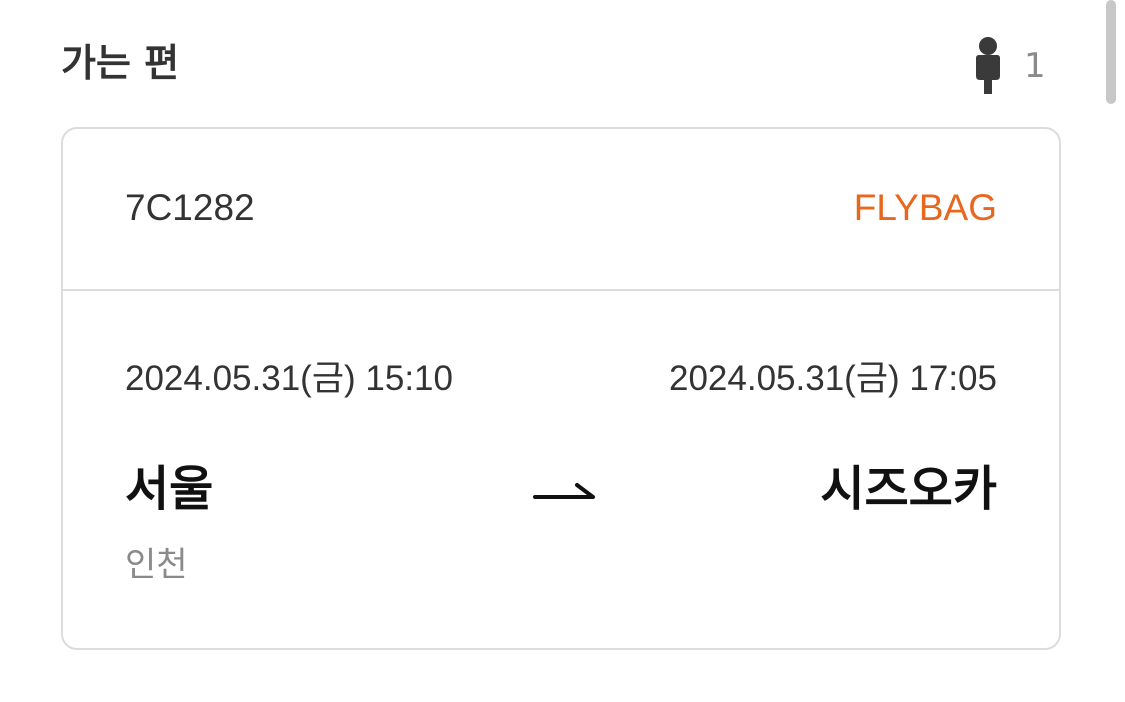  Describe the element at coordinates (565, 491) in the screenshot. I see `arrow-right-icon` at that location.